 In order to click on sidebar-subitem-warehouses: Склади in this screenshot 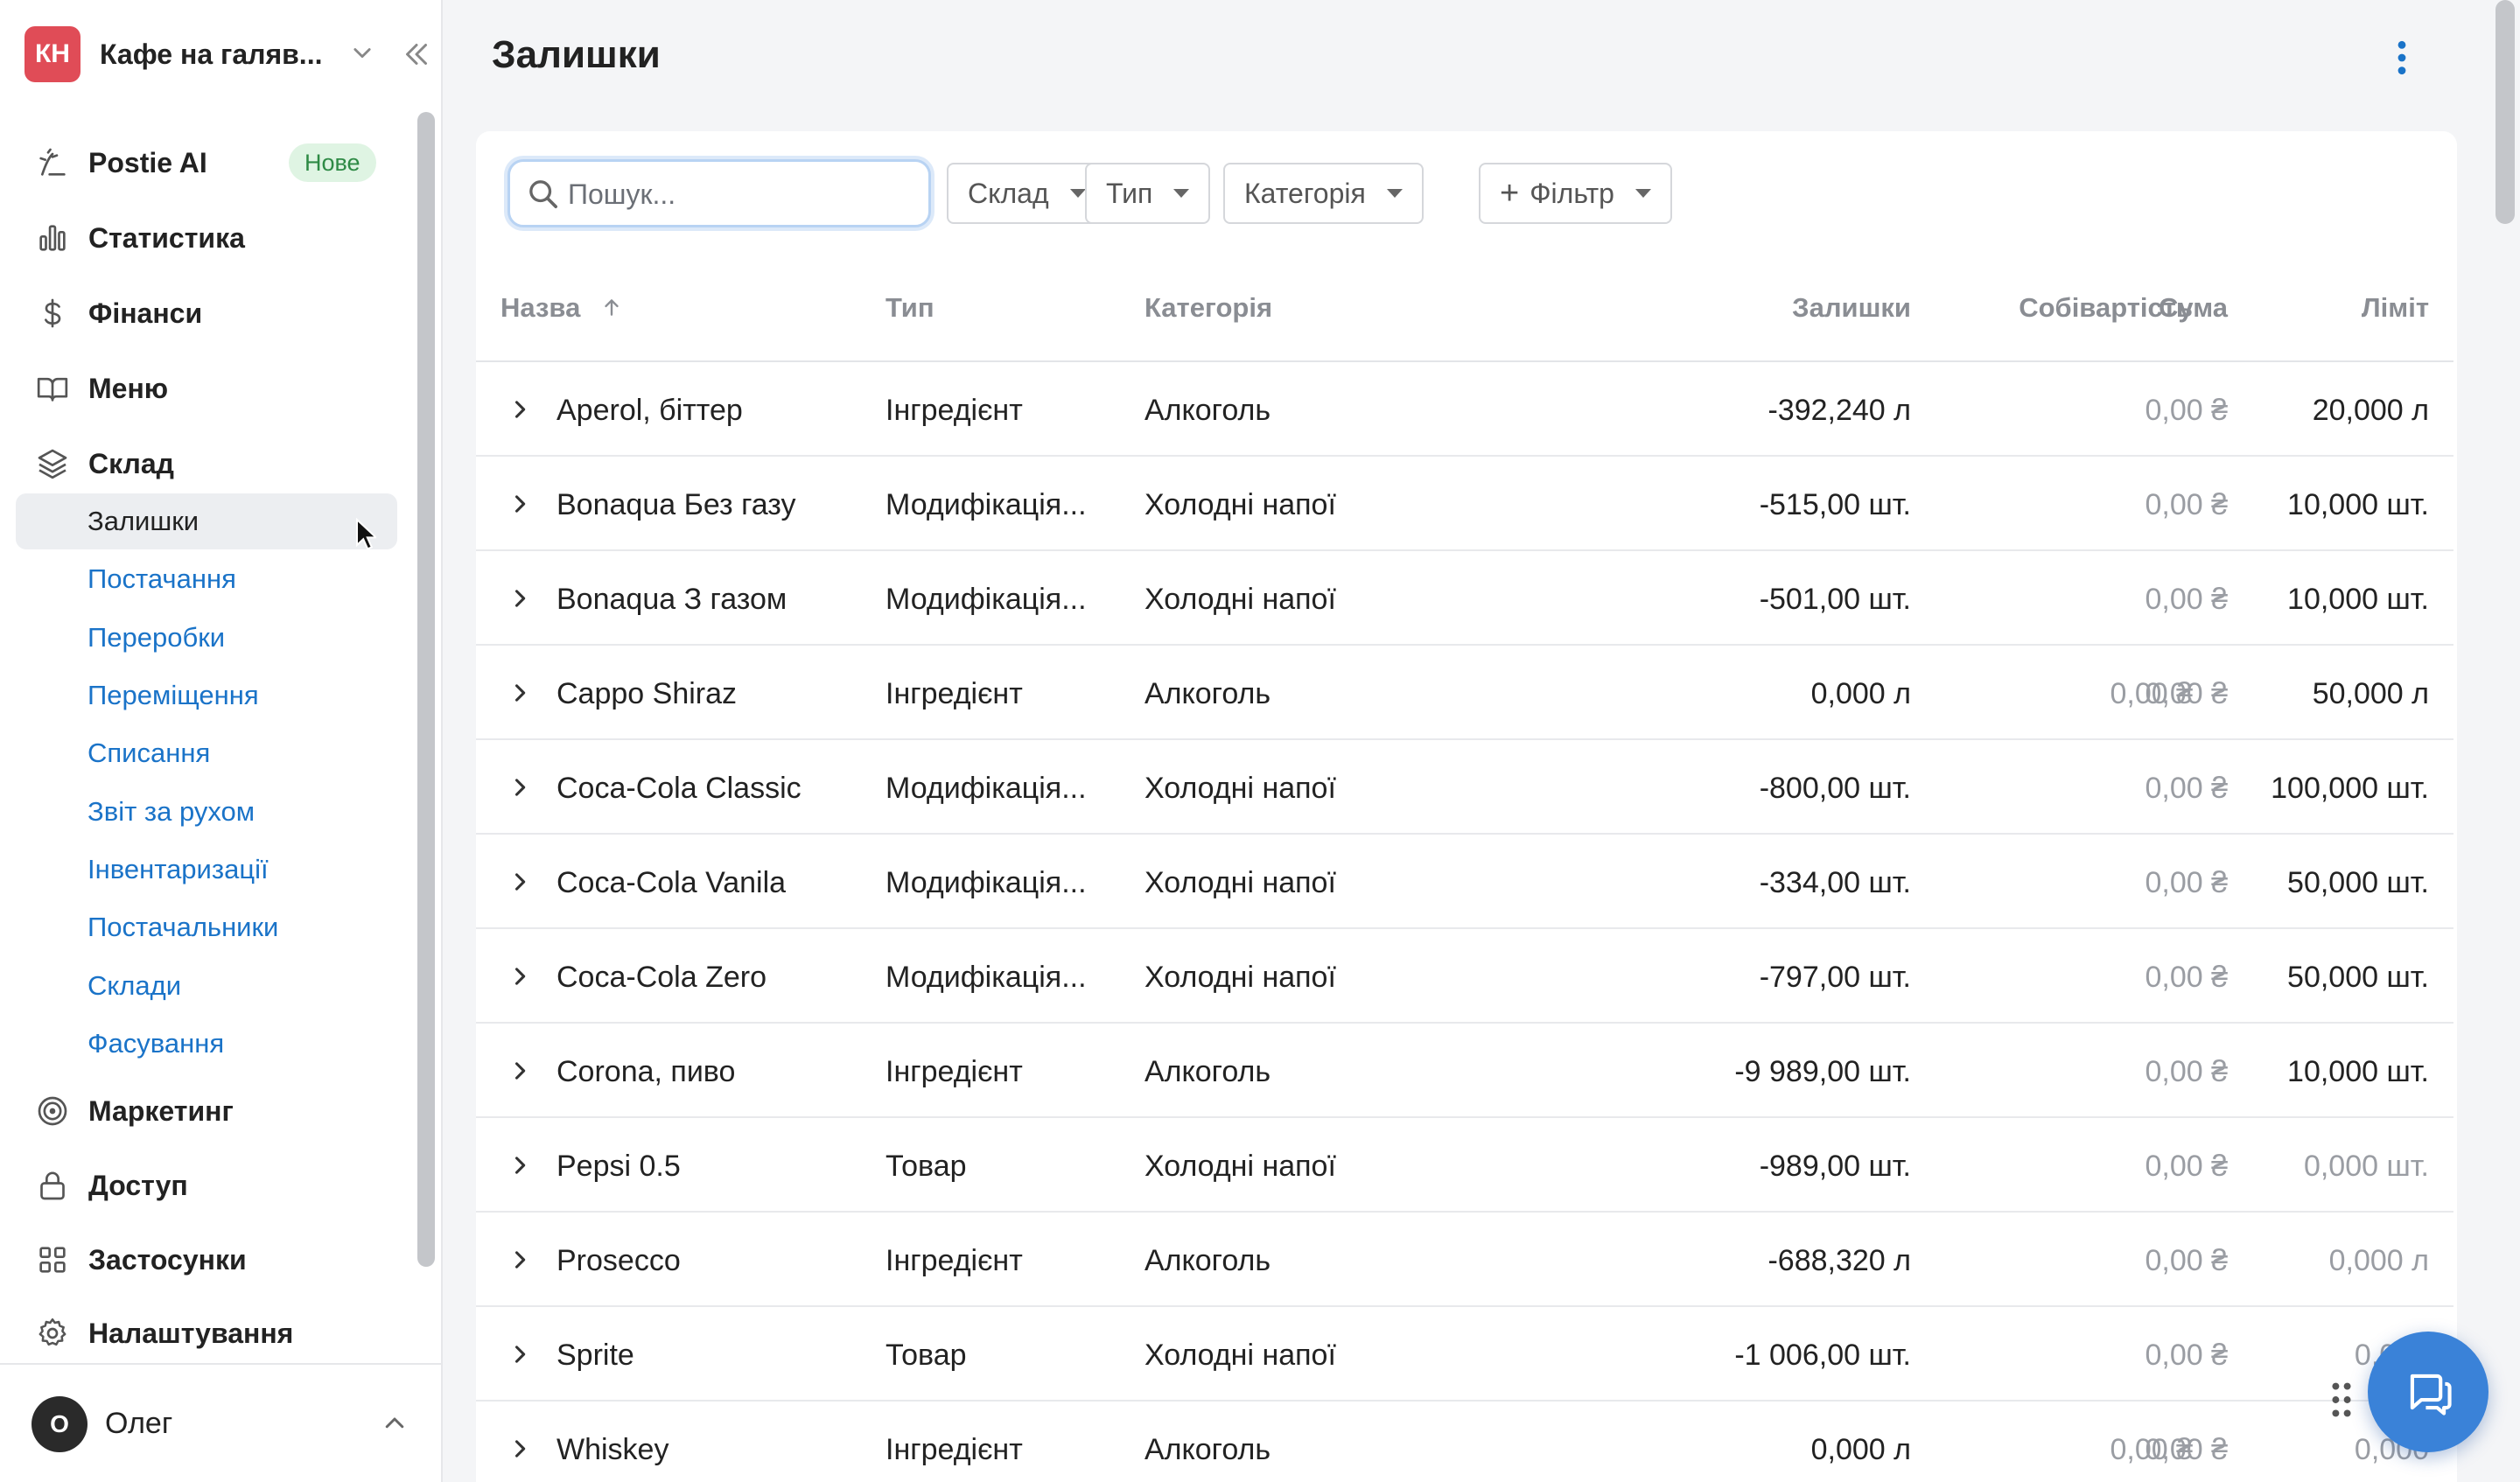, I will do `click(206, 986)`.